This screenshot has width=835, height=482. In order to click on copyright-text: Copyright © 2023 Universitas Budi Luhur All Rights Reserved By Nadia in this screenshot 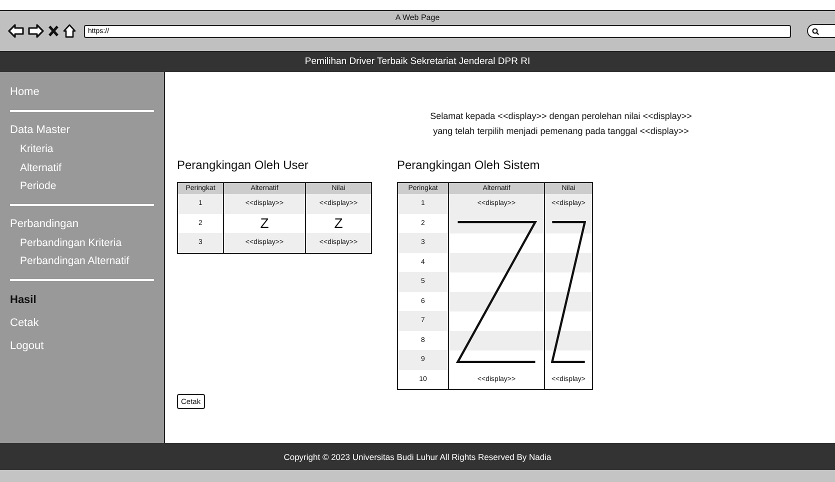, I will do `click(418, 457)`.